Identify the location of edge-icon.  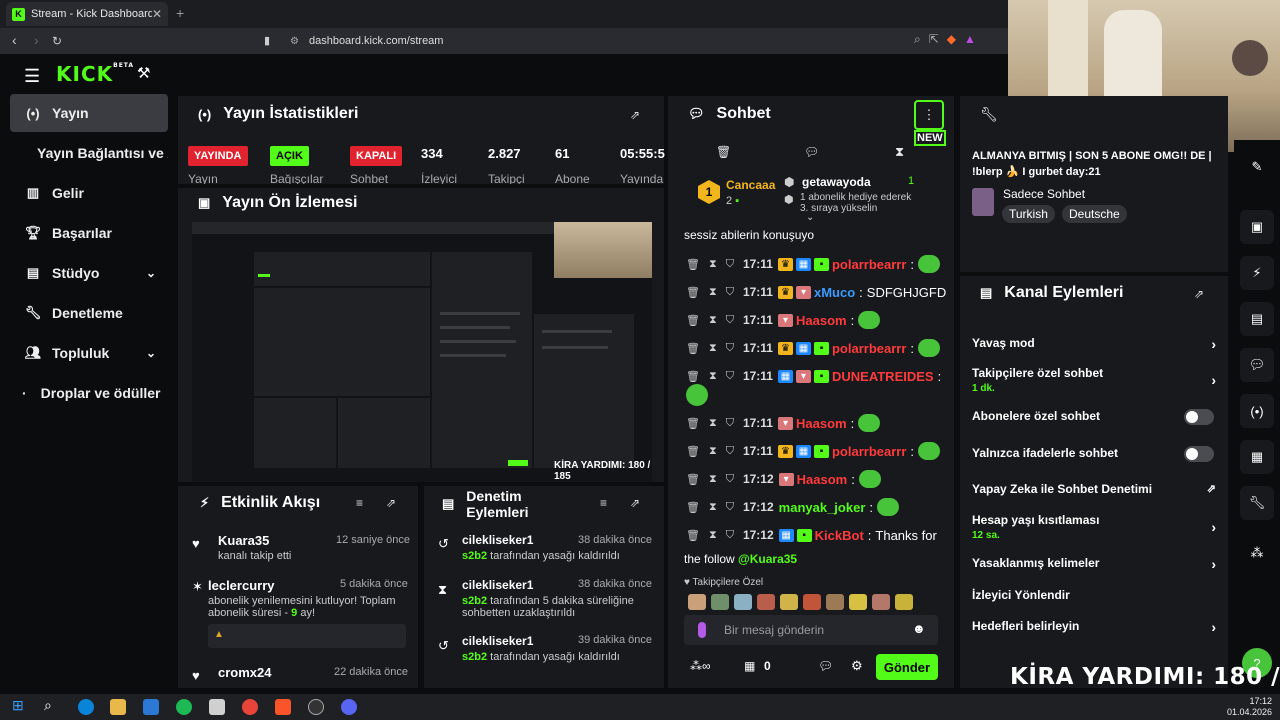
(86, 707).